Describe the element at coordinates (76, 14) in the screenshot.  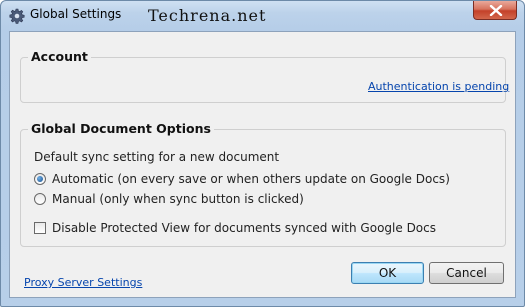
I see `window-title: Global Settings` at that location.